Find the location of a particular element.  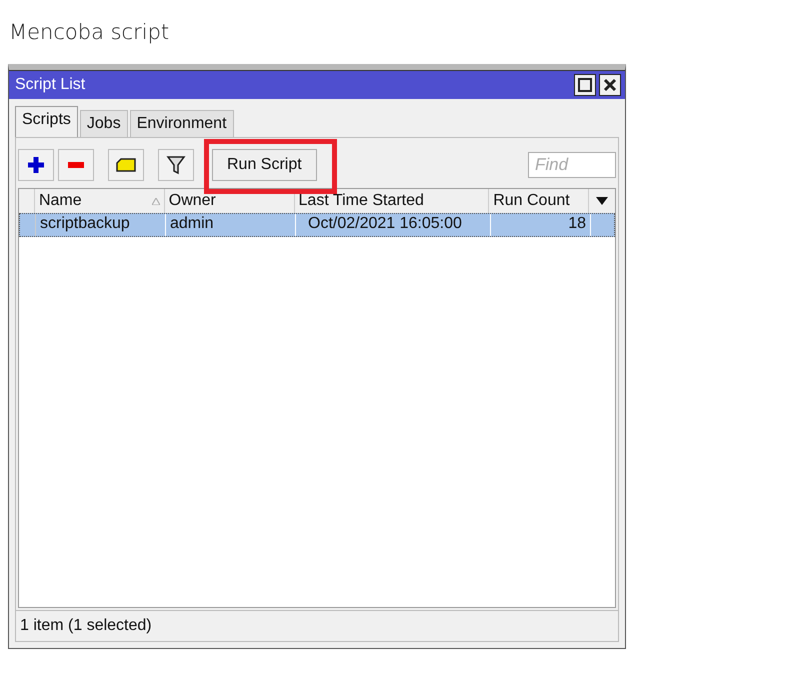

filter-button is located at coordinates (176, 165).